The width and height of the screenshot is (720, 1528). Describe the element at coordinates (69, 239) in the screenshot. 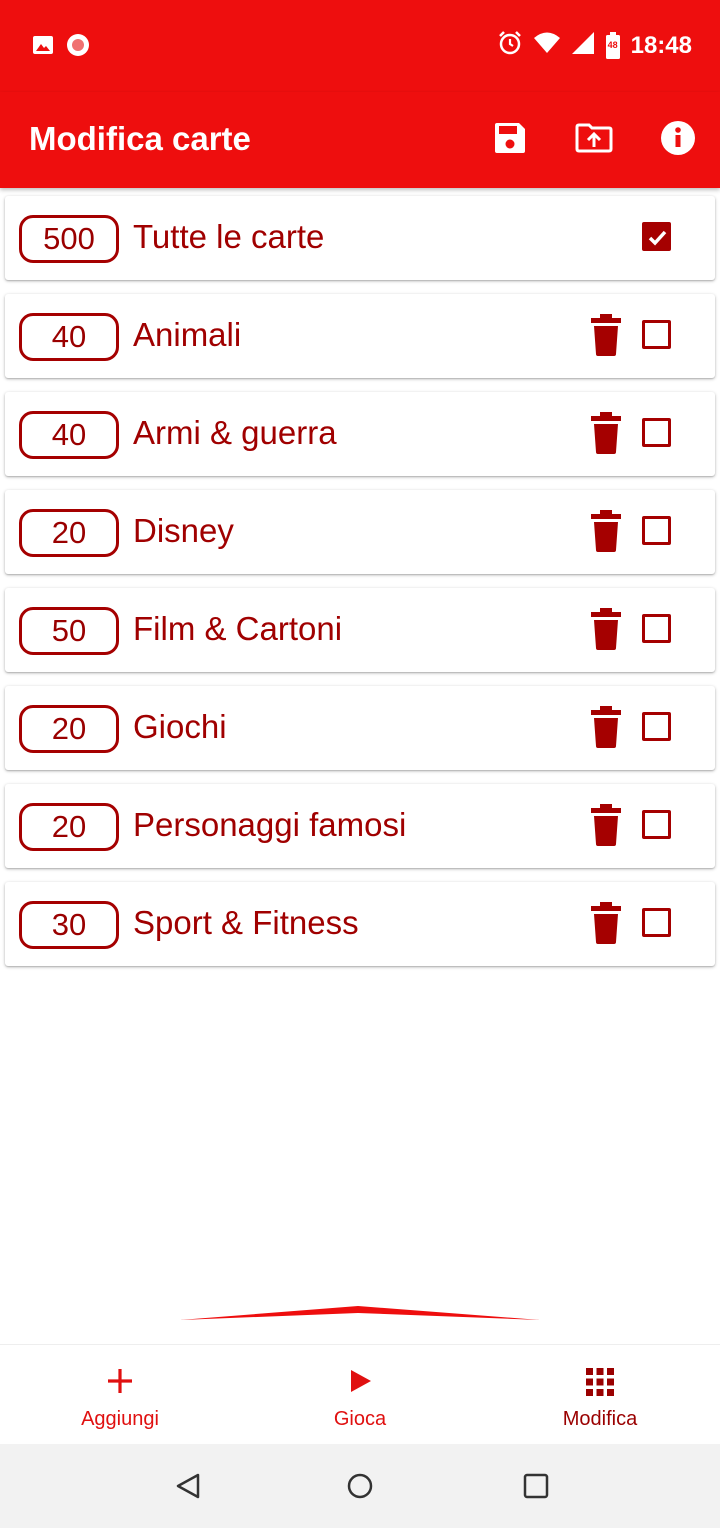

I see `card-count-badge: 500` at that location.